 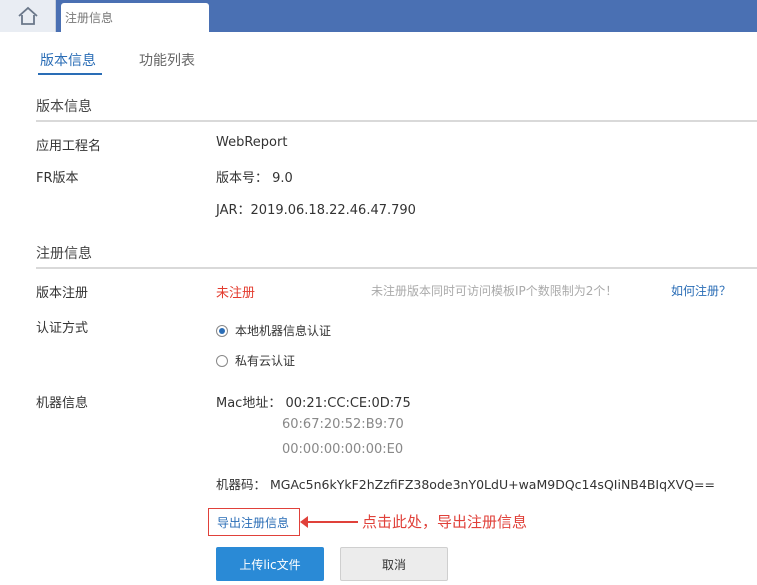 What do you see at coordinates (378, 54) in the screenshot?
I see `sub-tab-bar: 版本信息 功能列表` at bounding box center [378, 54].